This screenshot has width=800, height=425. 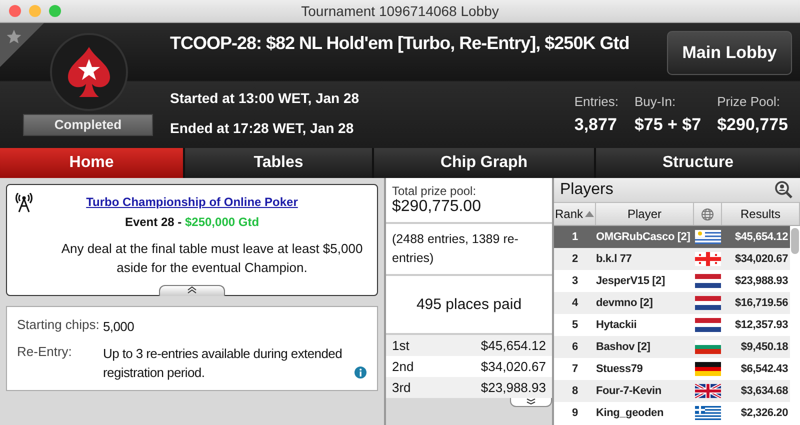 I want to click on player-row: 3 JesperV15 [2] $23,988.93, so click(x=672, y=281).